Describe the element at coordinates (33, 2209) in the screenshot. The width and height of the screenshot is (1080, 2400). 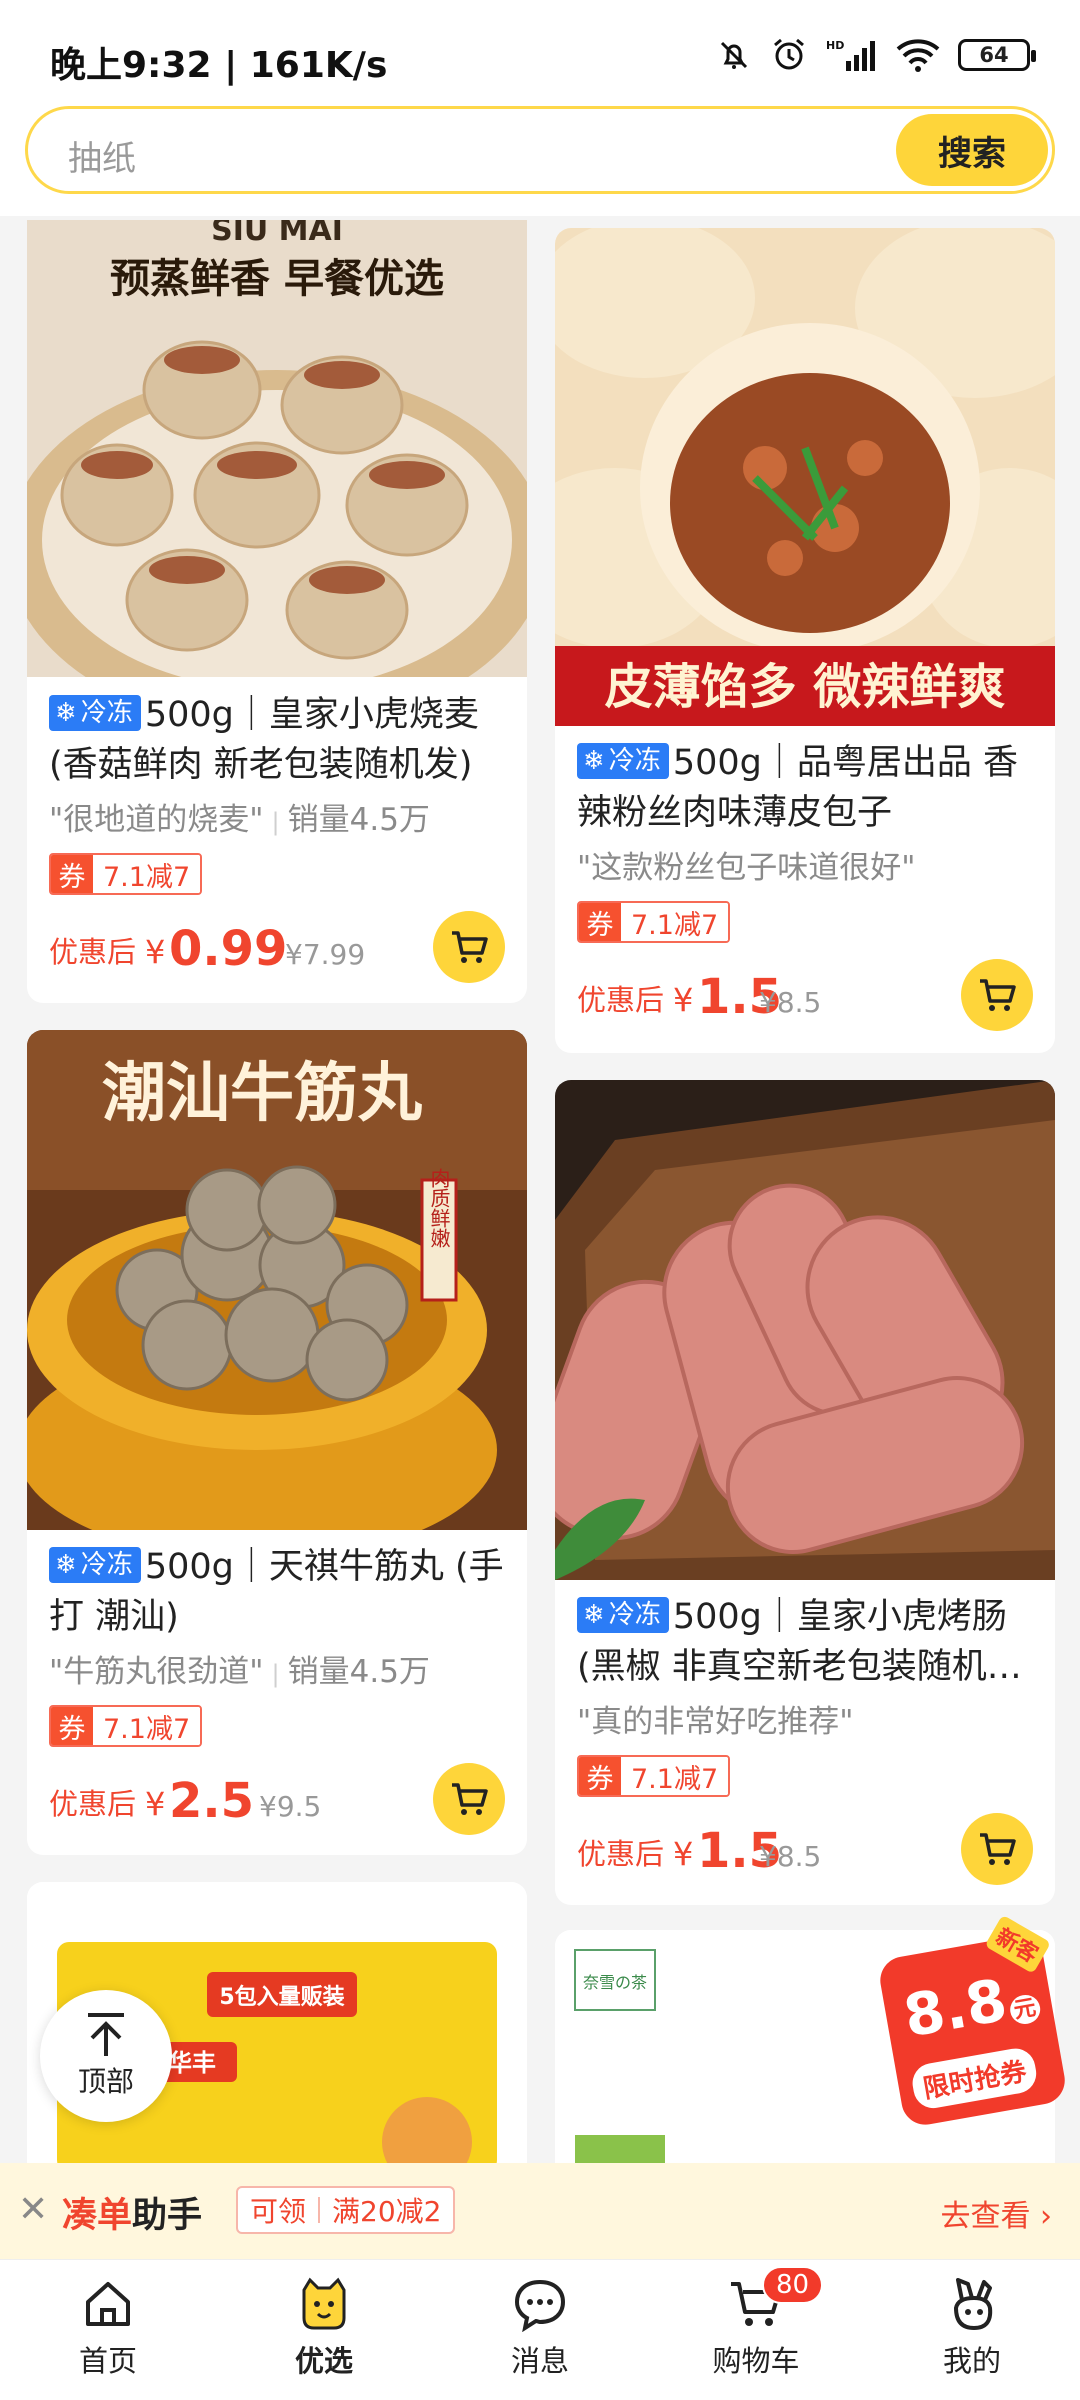
I see `close-icon: ✕` at that location.